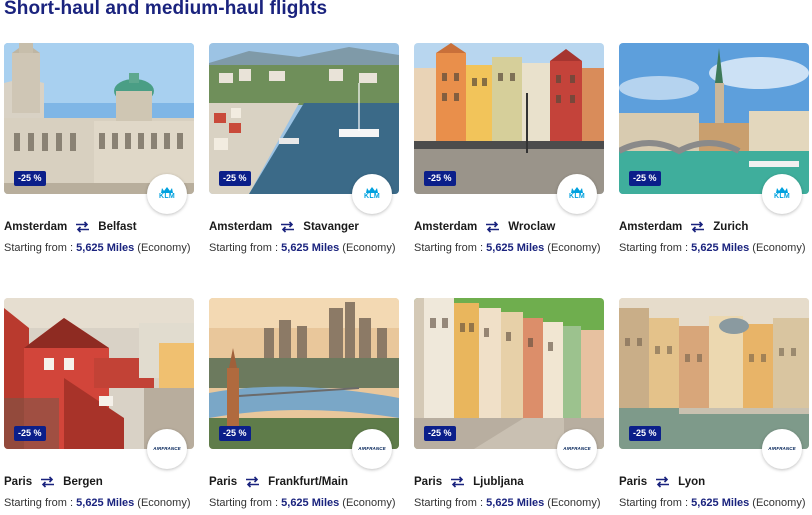 This screenshot has width=812, height=515. What do you see at coordinates (83, 482) in the screenshot?
I see `destination-city: Bergen` at bounding box center [83, 482].